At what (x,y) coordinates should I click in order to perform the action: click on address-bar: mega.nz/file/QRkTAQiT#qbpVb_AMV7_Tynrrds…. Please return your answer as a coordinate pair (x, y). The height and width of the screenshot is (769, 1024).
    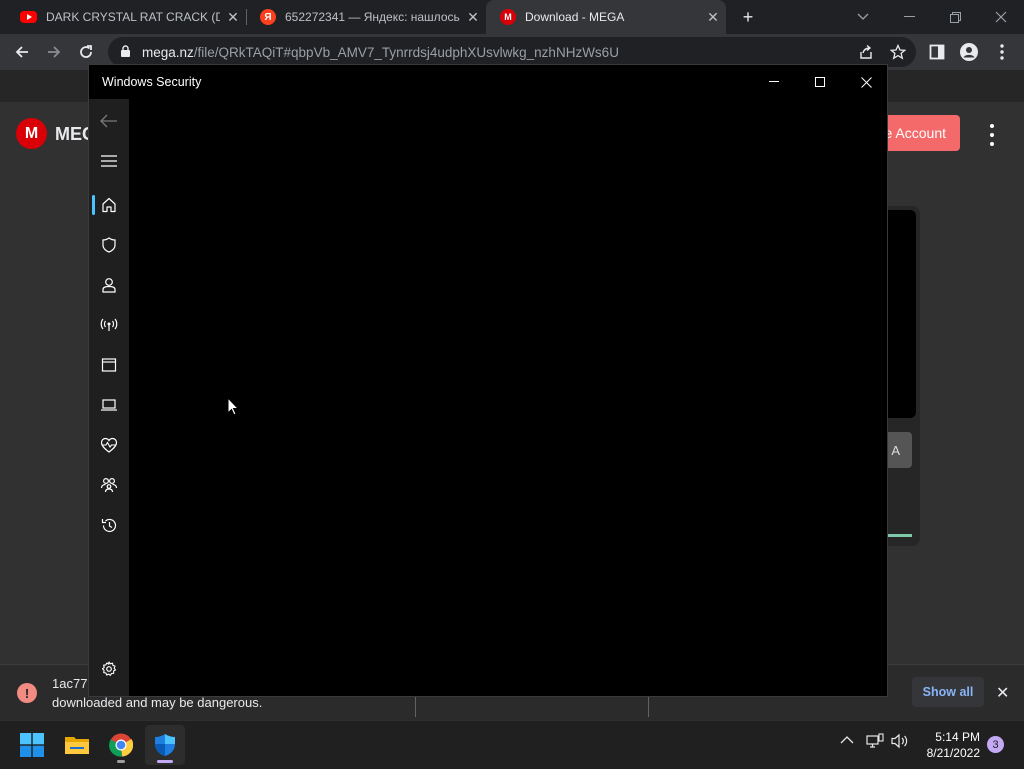
    Looking at the image, I should click on (512, 52).